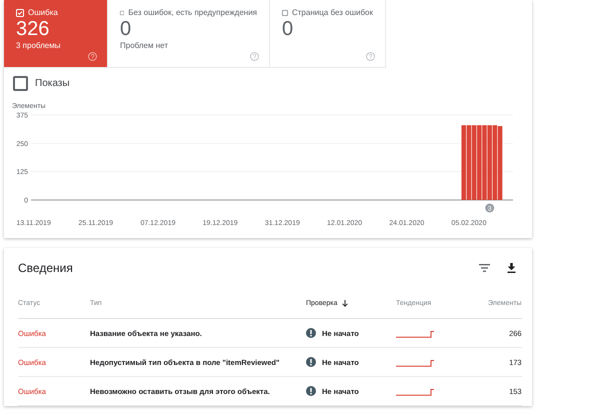 The width and height of the screenshot is (600, 415). What do you see at coordinates (39, 45) in the screenshot?
I see `tile-subtitle: 3 проблемы` at bounding box center [39, 45].